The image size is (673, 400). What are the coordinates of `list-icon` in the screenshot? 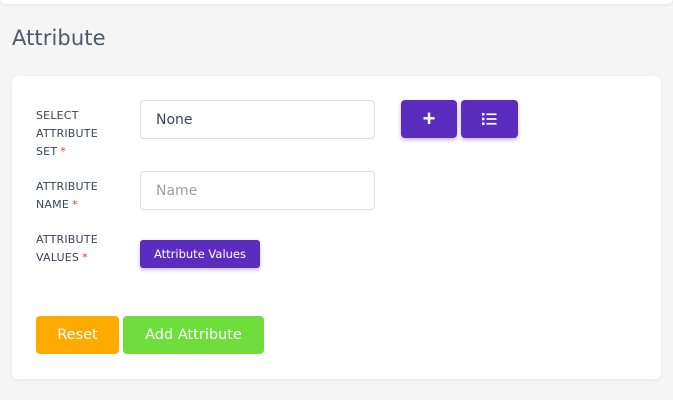 It's located at (489, 119).